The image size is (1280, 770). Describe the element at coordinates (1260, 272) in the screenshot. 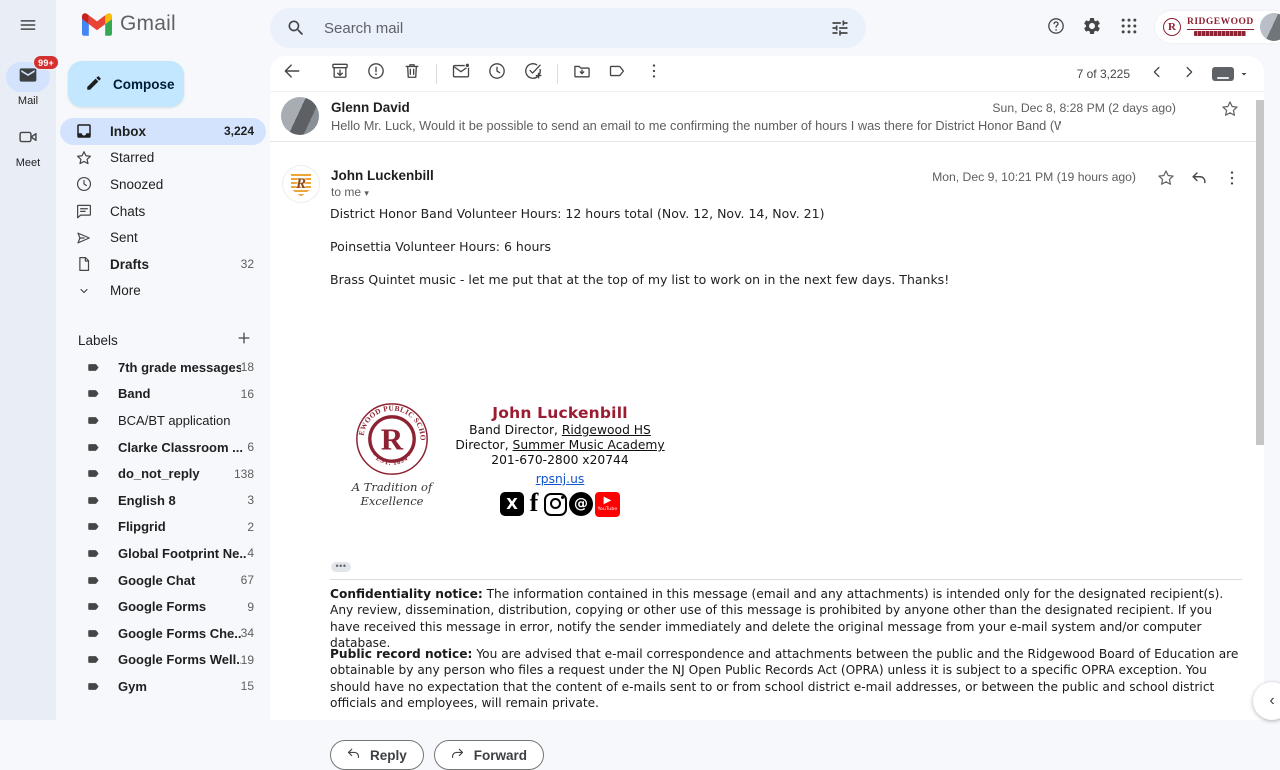

I see `scrollbar-thumb` at that location.